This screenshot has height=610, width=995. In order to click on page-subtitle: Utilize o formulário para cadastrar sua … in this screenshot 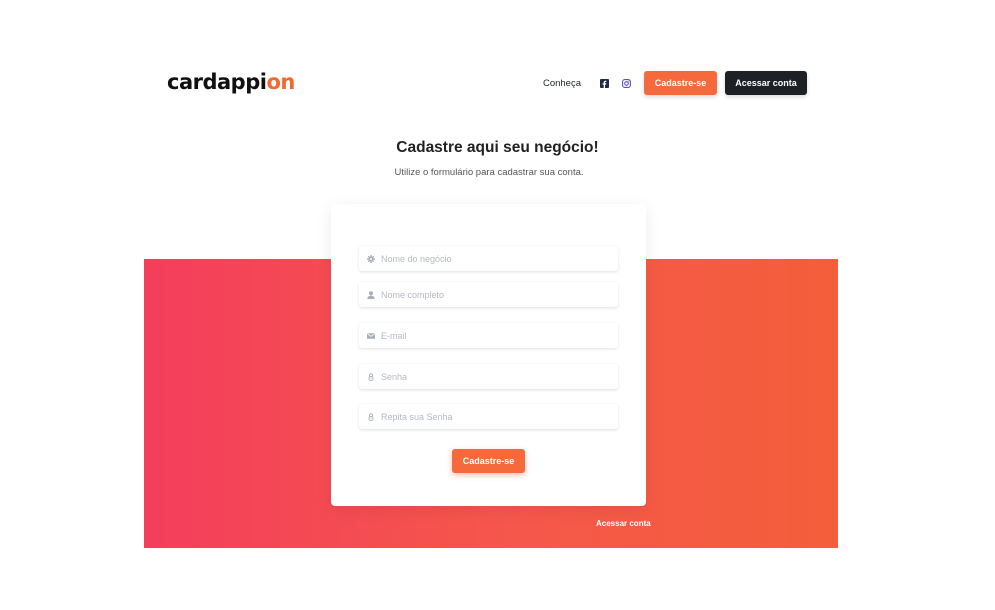, I will do `click(489, 172)`.